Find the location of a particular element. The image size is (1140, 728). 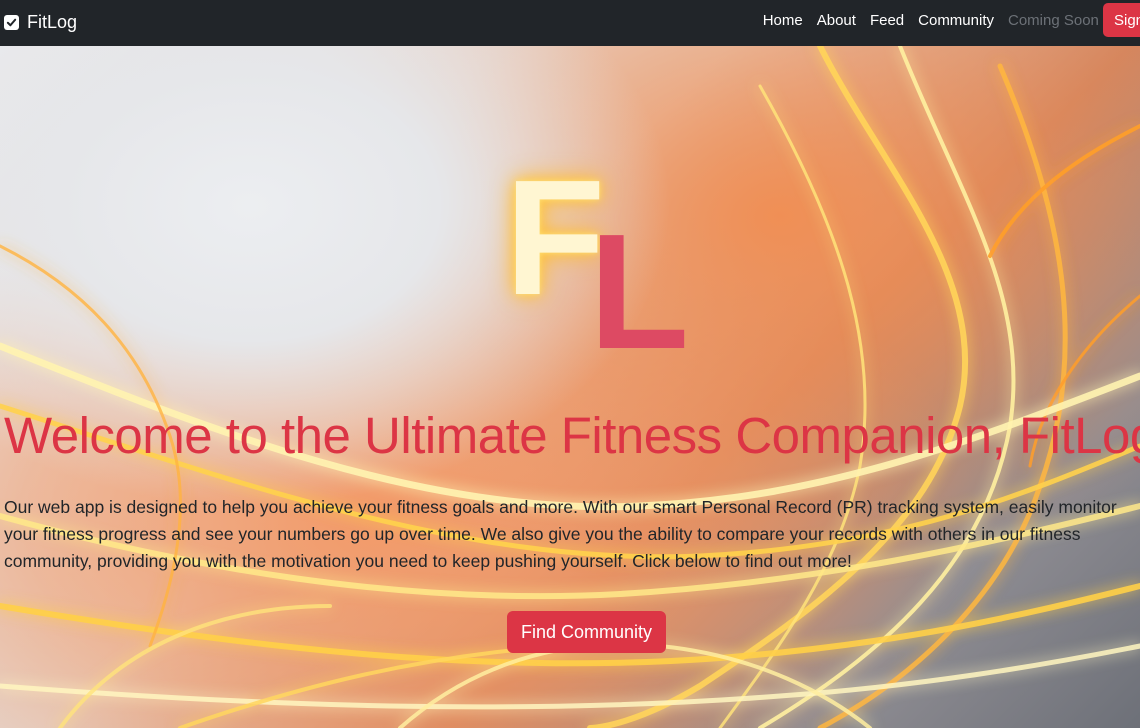

nav-link-coming-soon: Coming Soon is located at coordinates (1053, 20).